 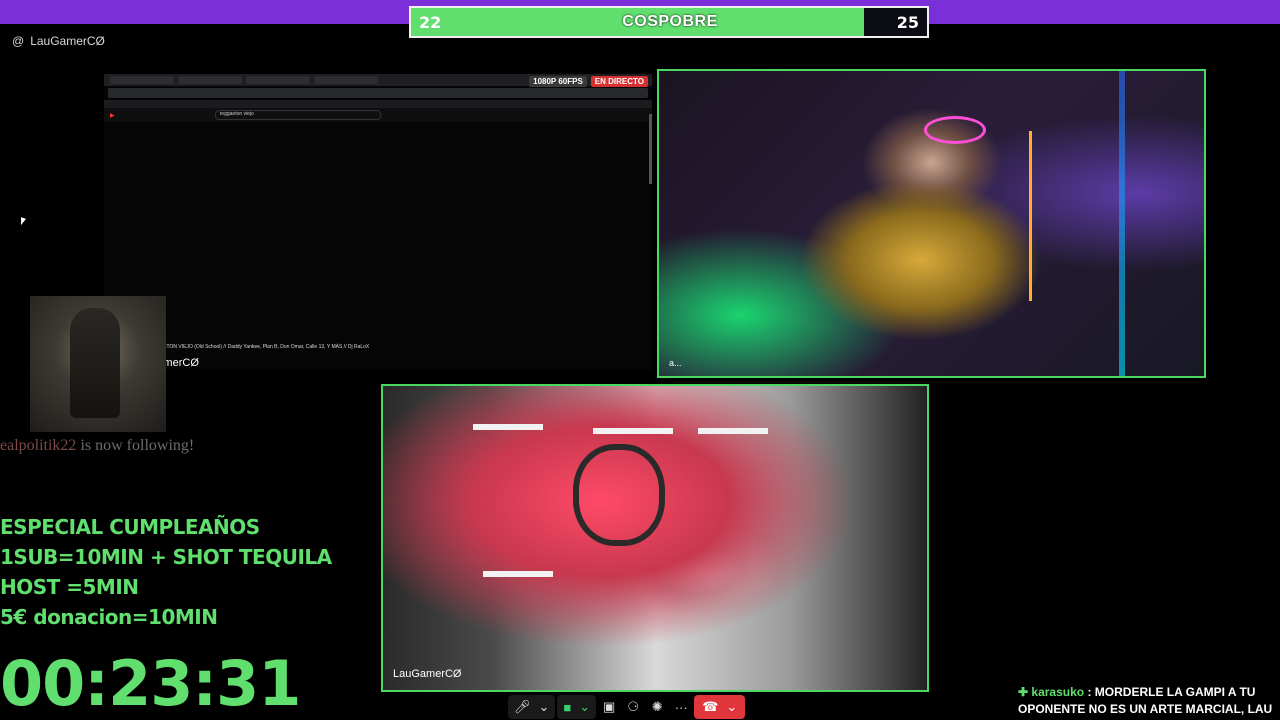 I want to click on scoreboard: 22 COSPOBRE 25, so click(x=669, y=22).